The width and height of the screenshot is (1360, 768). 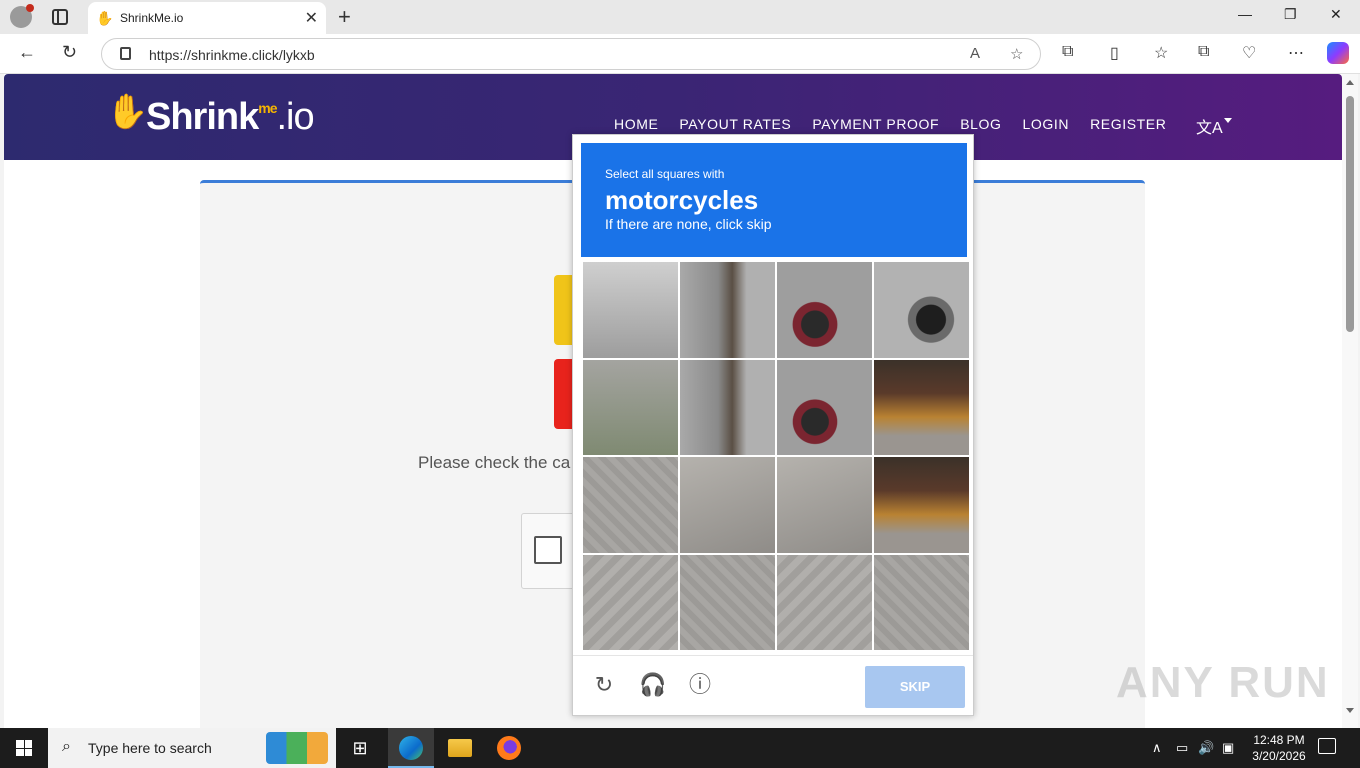 What do you see at coordinates (297, 748) in the screenshot?
I see `search-highlight-icon` at bounding box center [297, 748].